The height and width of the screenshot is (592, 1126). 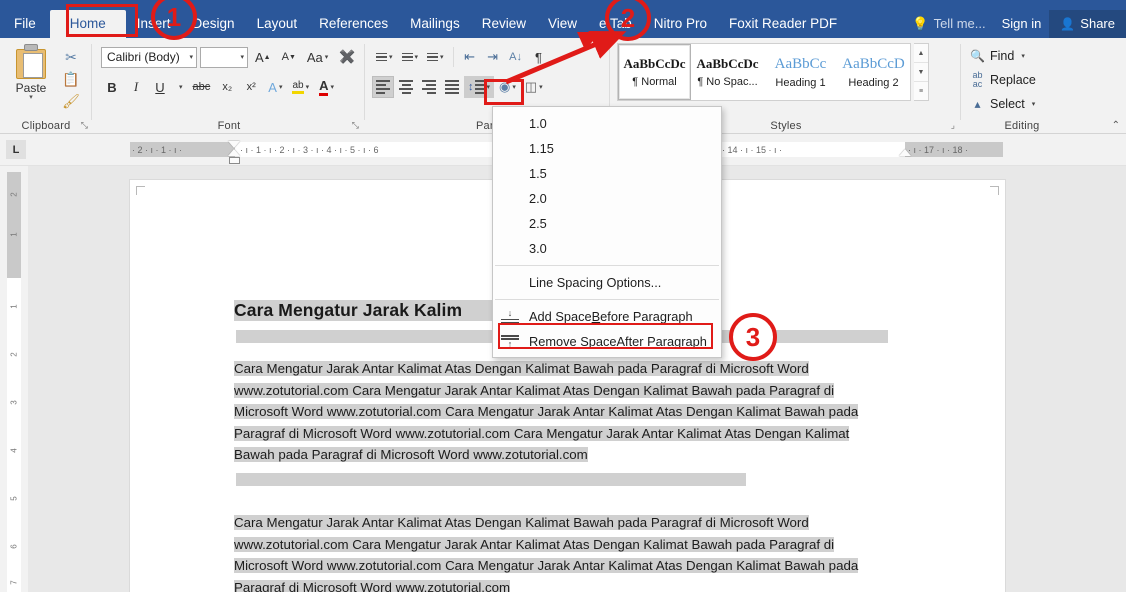 I want to click on highlight-icon: ab, so click(x=298, y=87).